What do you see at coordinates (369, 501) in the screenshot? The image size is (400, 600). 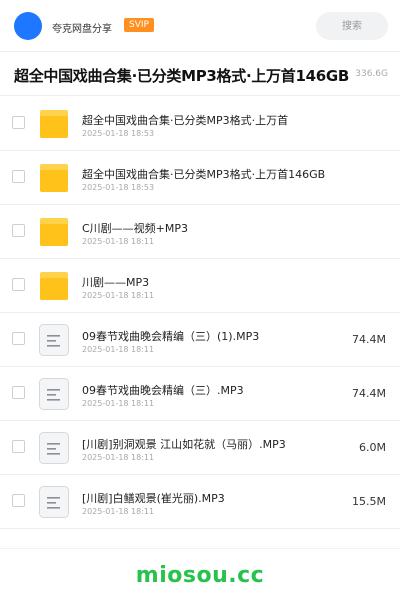 I see `file-size: 15.5M` at bounding box center [369, 501].